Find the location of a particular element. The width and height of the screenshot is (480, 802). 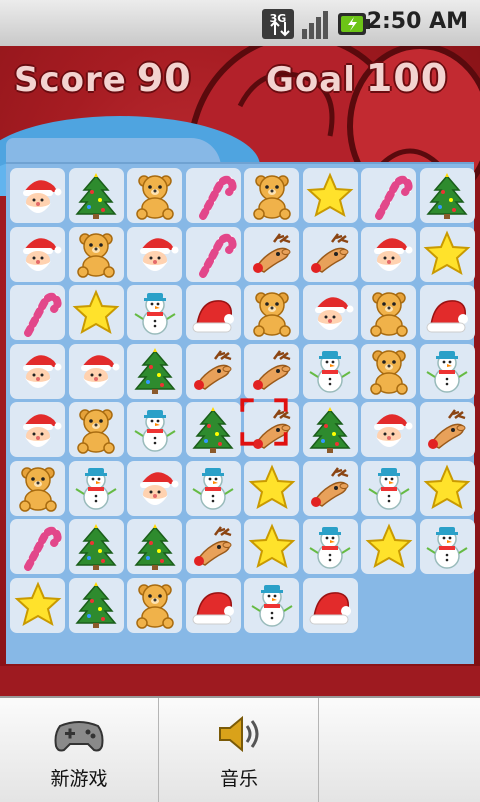

music-label: 音乐 is located at coordinates (238, 779).